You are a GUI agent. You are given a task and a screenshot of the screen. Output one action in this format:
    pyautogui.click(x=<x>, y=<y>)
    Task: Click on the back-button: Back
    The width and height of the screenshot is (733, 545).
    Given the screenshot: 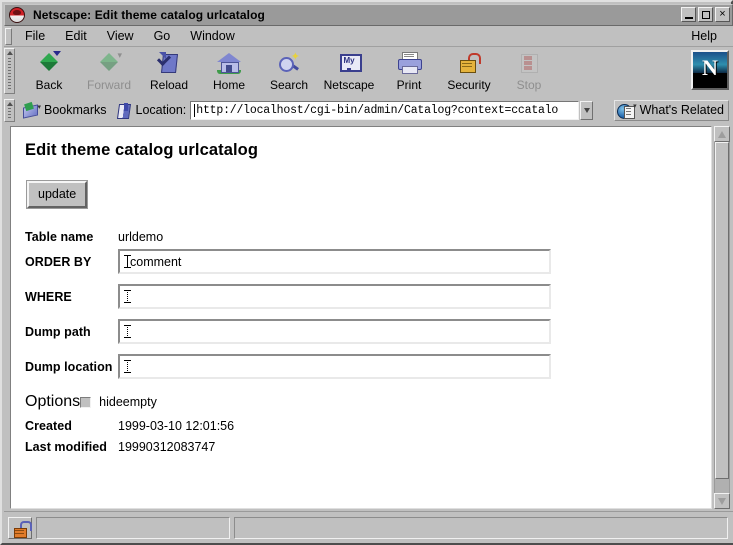 What is the action you would take?
    pyautogui.click(x=49, y=71)
    